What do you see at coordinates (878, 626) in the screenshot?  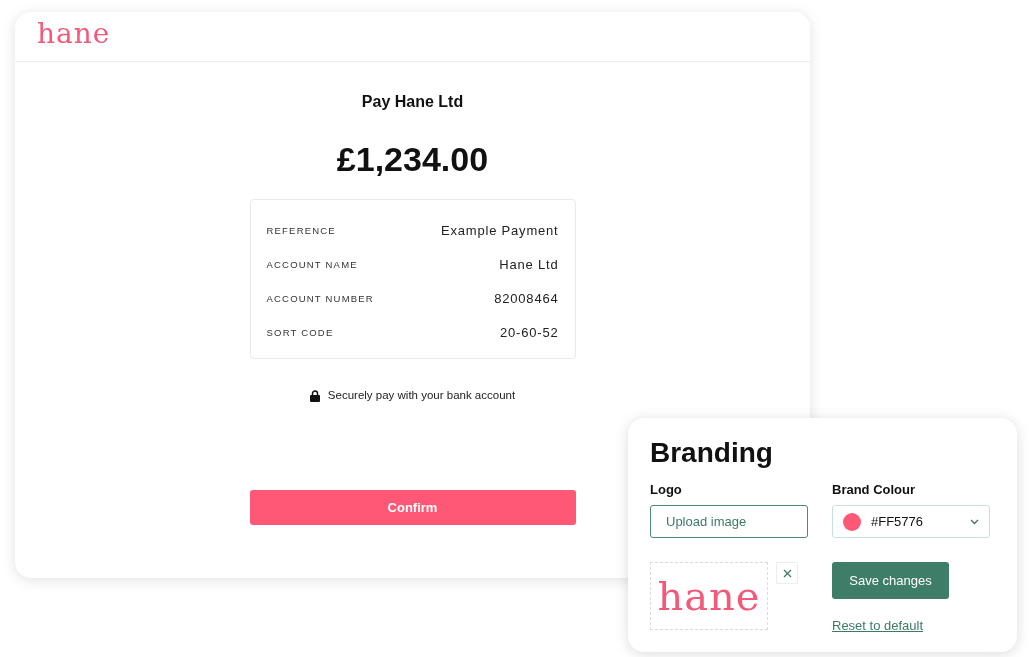 I see `reset-link: Reset to default` at bounding box center [878, 626].